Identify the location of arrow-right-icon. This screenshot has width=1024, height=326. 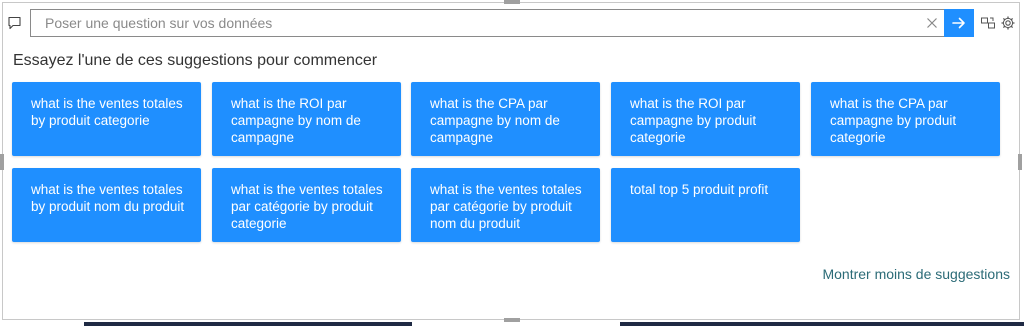
(958, 23).